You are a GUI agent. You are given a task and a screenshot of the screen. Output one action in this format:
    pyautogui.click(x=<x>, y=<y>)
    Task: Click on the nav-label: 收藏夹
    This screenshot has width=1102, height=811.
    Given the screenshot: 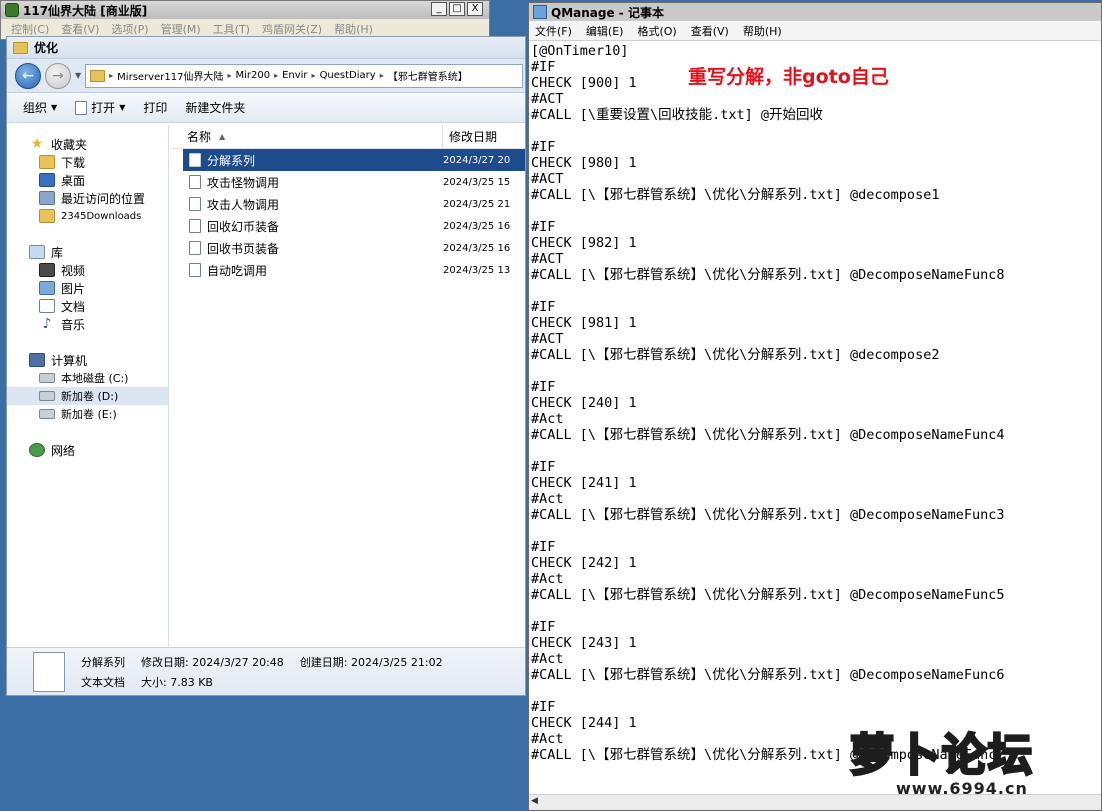 What is the action you would take?
    pyautogui.click(x=69, y=144)
    